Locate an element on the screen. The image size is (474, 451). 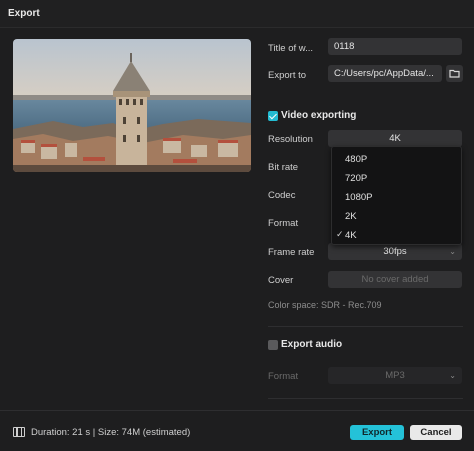
preview-image is located at coordinates (132, 105).